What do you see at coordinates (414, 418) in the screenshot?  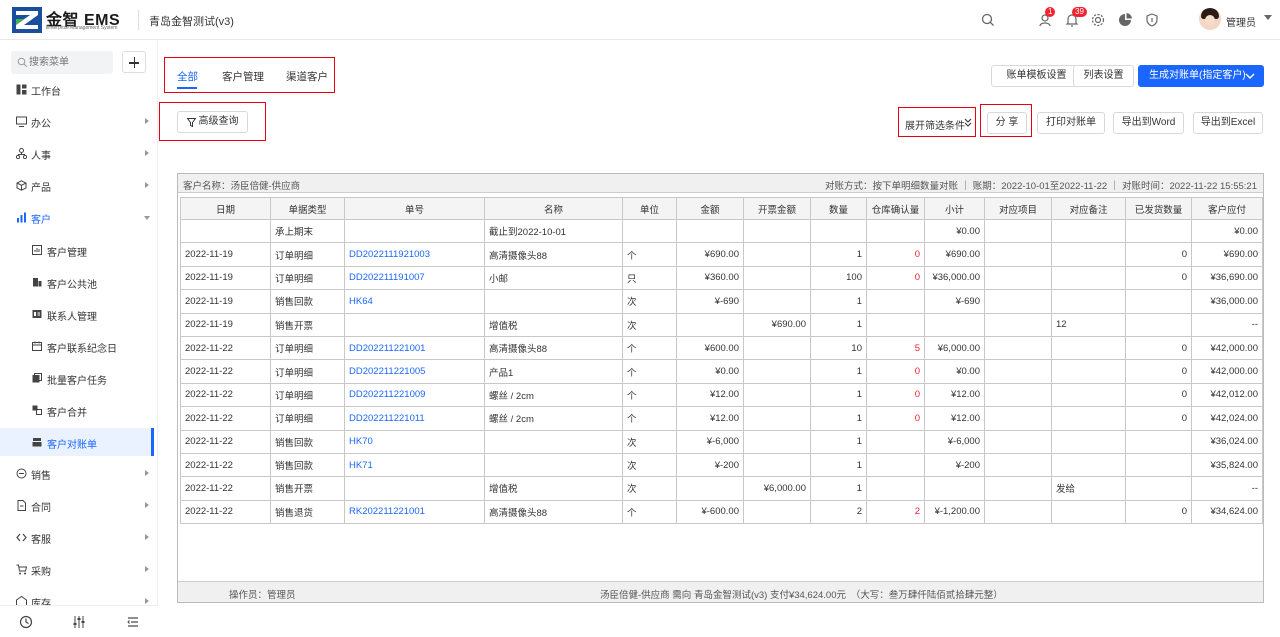 I see `order-number-link: DD202211221011` at bounding box center [414, 418].